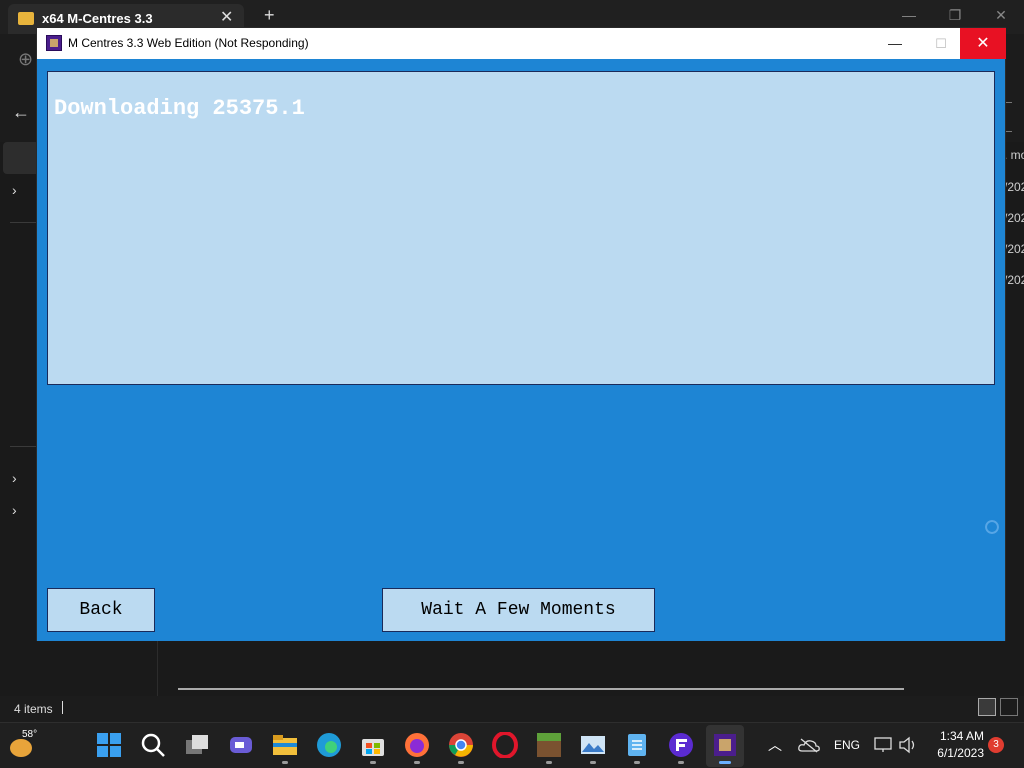  What do you see at coordinates (1014, 155) in the screenshot?
I see `column-header-fragment: . mo` at bounding box center [1014, 155].